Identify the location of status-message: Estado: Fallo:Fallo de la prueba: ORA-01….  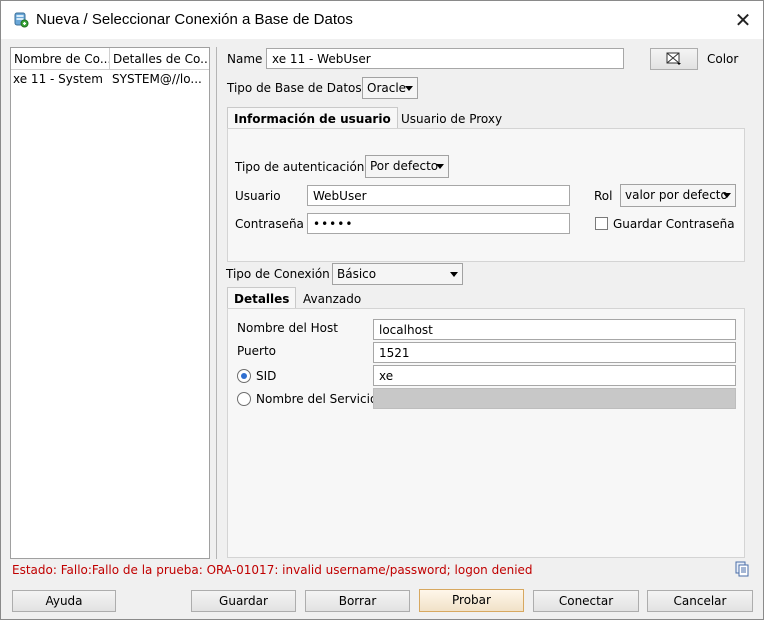
(272, 570).